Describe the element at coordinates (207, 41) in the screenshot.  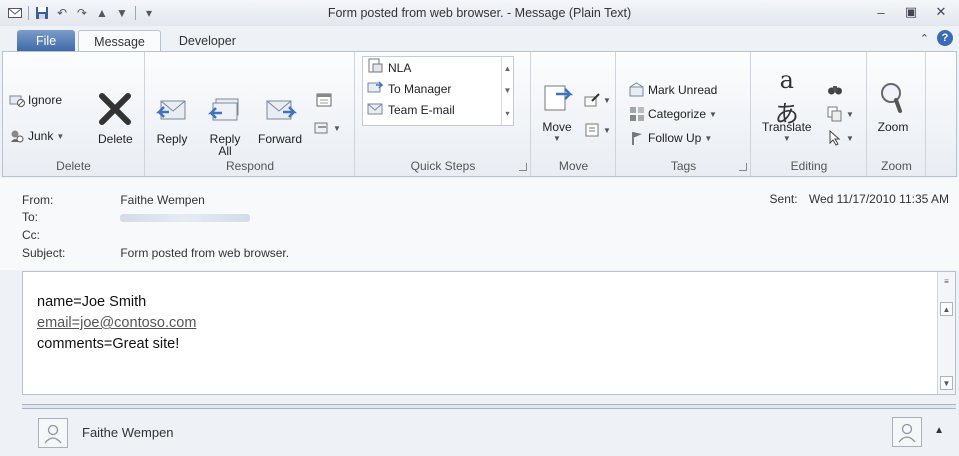
I see `tab-developer: Developer` at that location.